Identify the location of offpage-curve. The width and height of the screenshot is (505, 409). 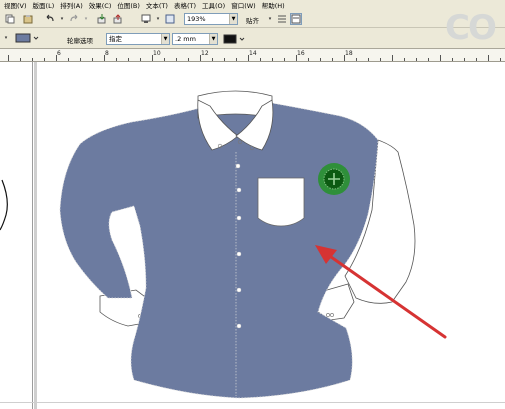
(4, 205).